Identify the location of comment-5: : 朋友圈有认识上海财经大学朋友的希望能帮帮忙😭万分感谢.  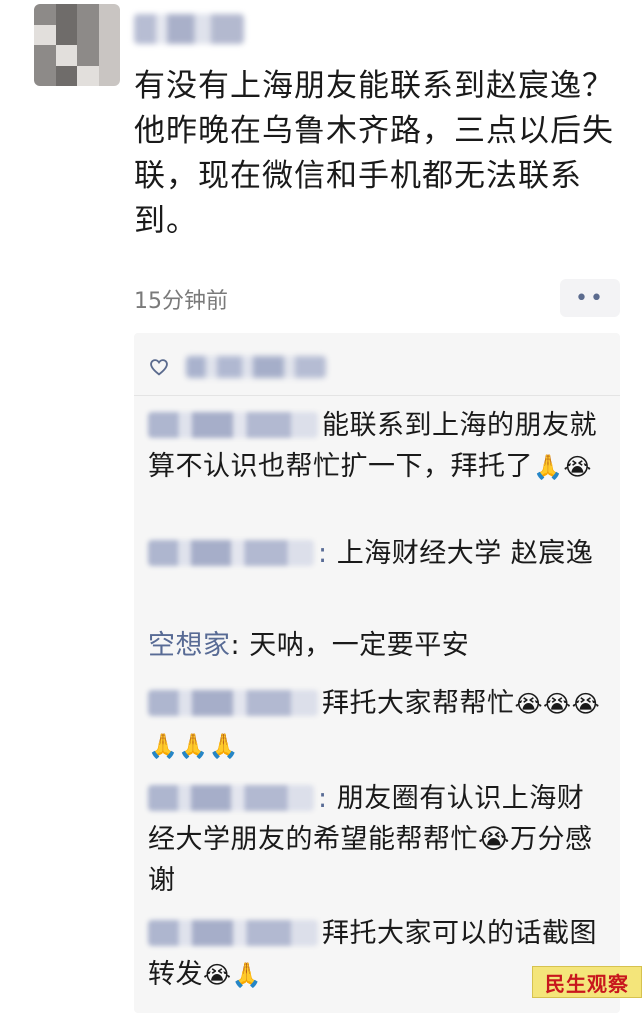
(379, 839).